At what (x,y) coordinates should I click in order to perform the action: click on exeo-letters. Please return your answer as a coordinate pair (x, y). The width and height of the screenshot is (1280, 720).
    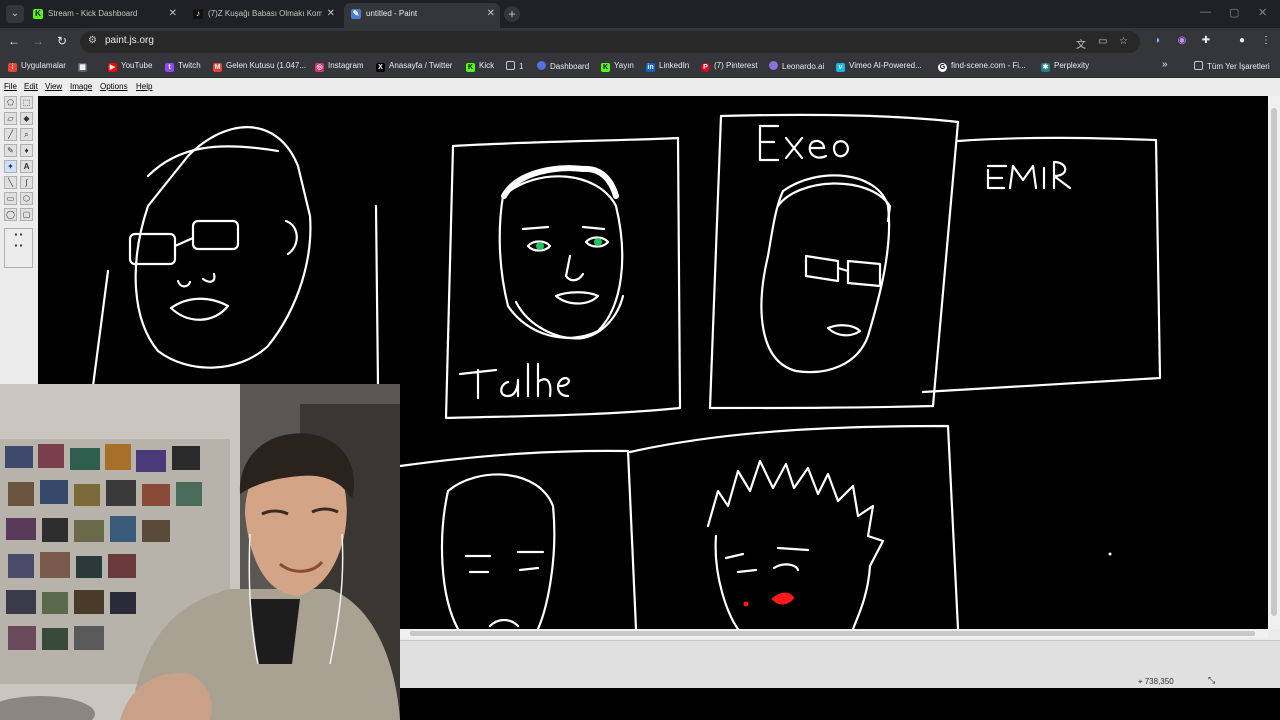
    Looking at the image, I should click on (804, 143).